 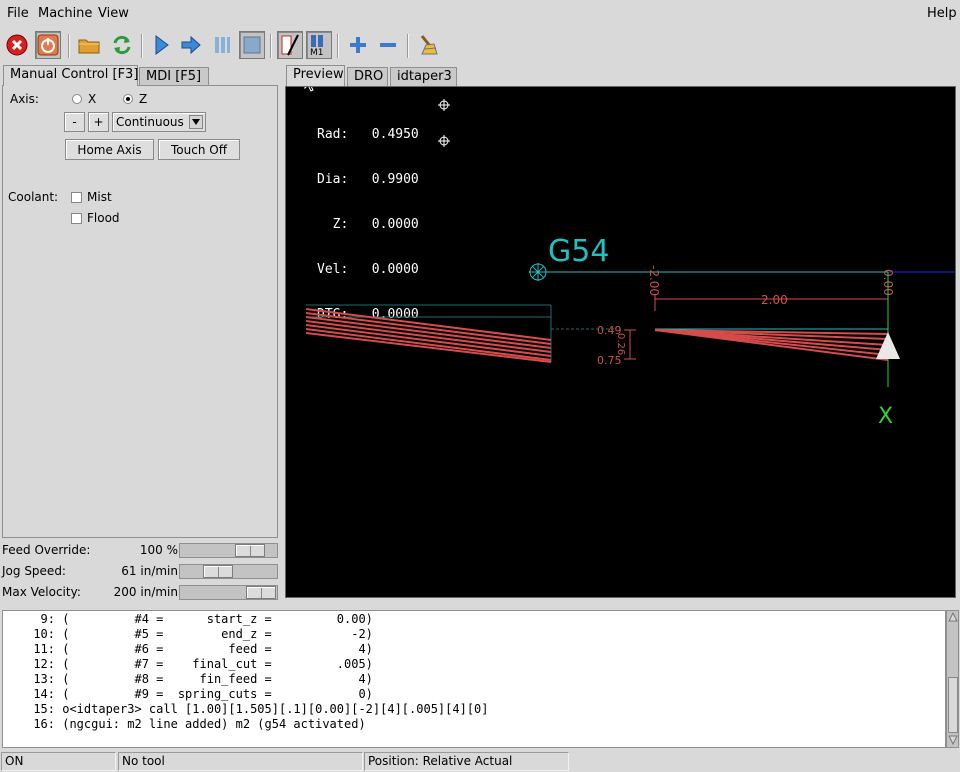 I want to click on status-bar: ON No tool Position: Relative Actual, so click(x=480, y=761).